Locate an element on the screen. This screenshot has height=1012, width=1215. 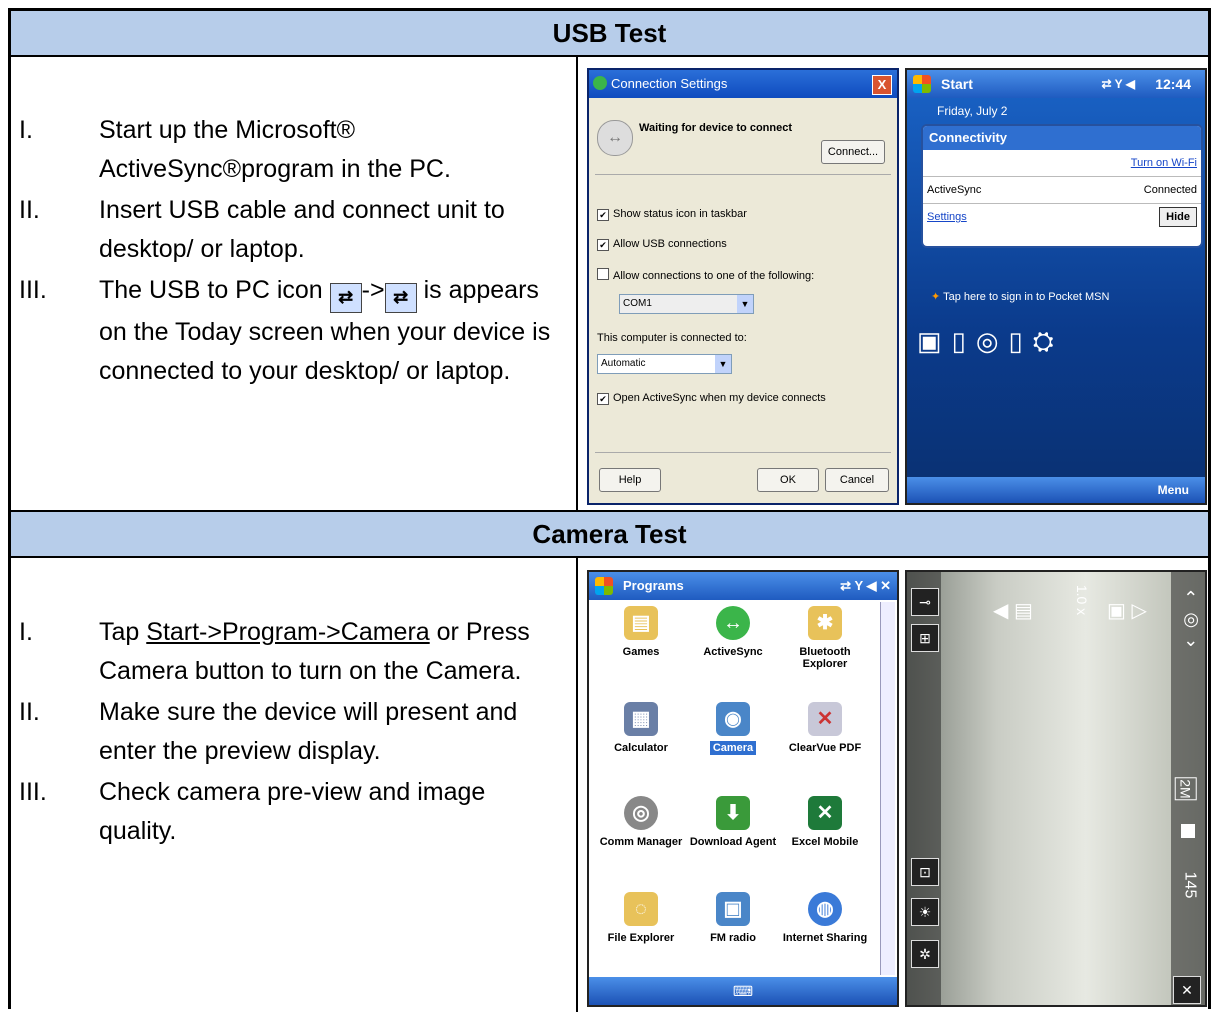
globe-icon: ◍ is located at coordinates (825, 909).